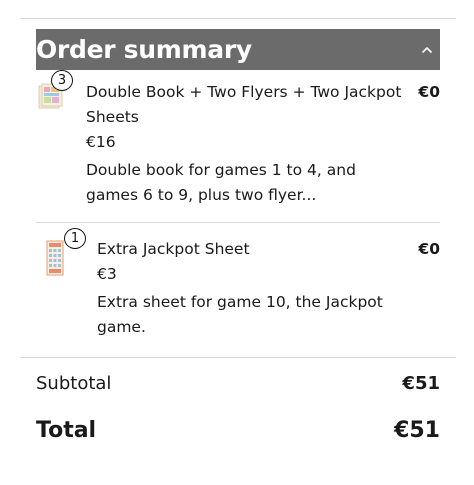 This screenshot has width=474, height=485. I want to click on order-summary-toggle: Order summary, so click(238, 49).